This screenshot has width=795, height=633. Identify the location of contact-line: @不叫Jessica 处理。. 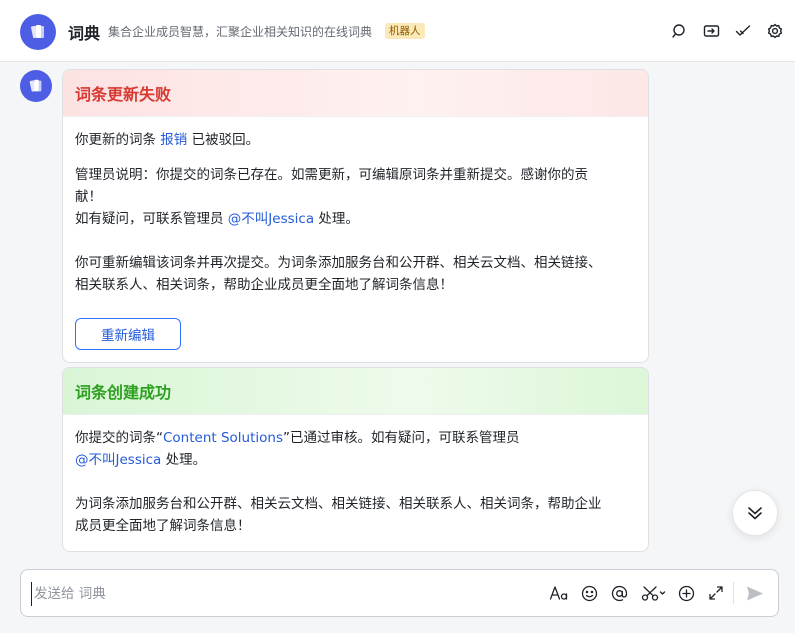
(355, 460).